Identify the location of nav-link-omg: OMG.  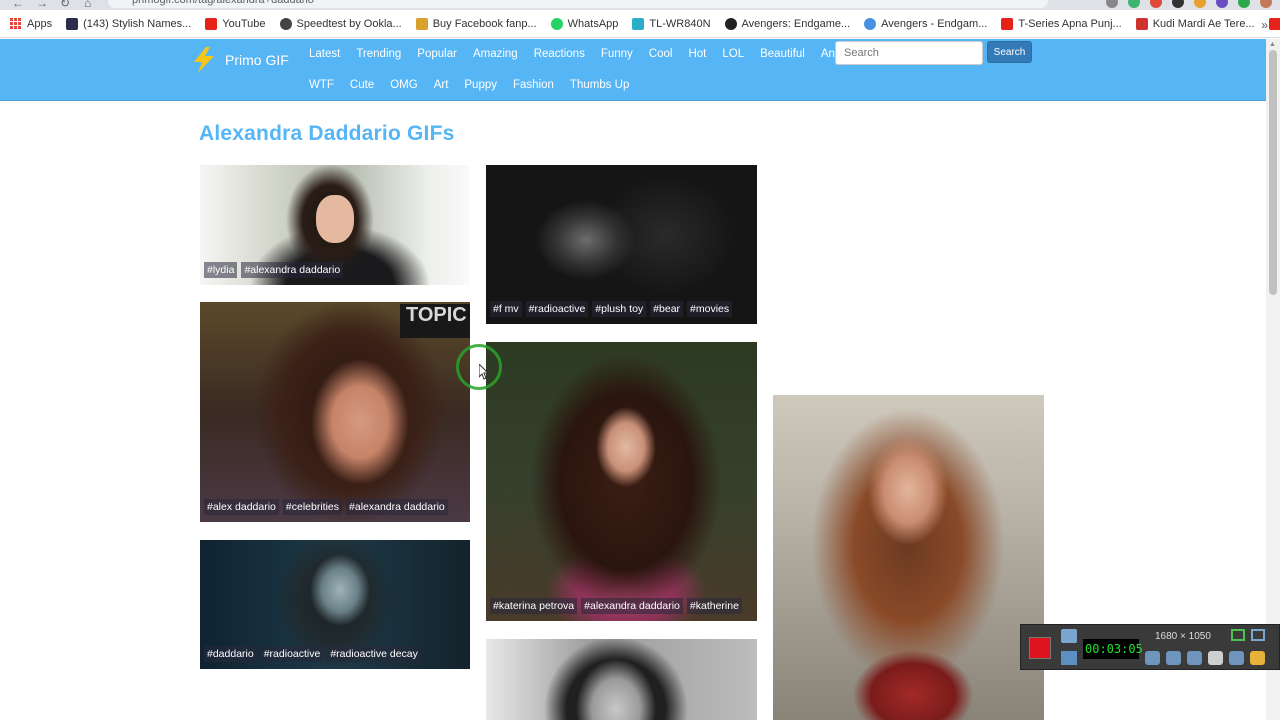
(403, 85).